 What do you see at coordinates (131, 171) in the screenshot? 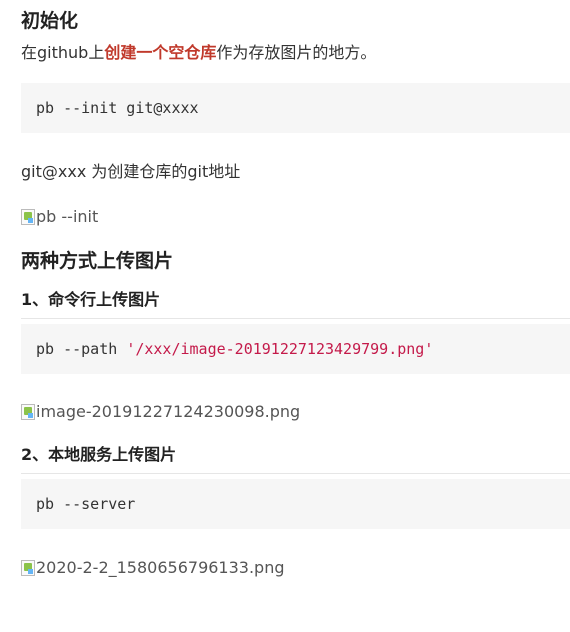
I see `init-note: git@xxx 为创建仓库的git地址` at bounding box center [131, 171].